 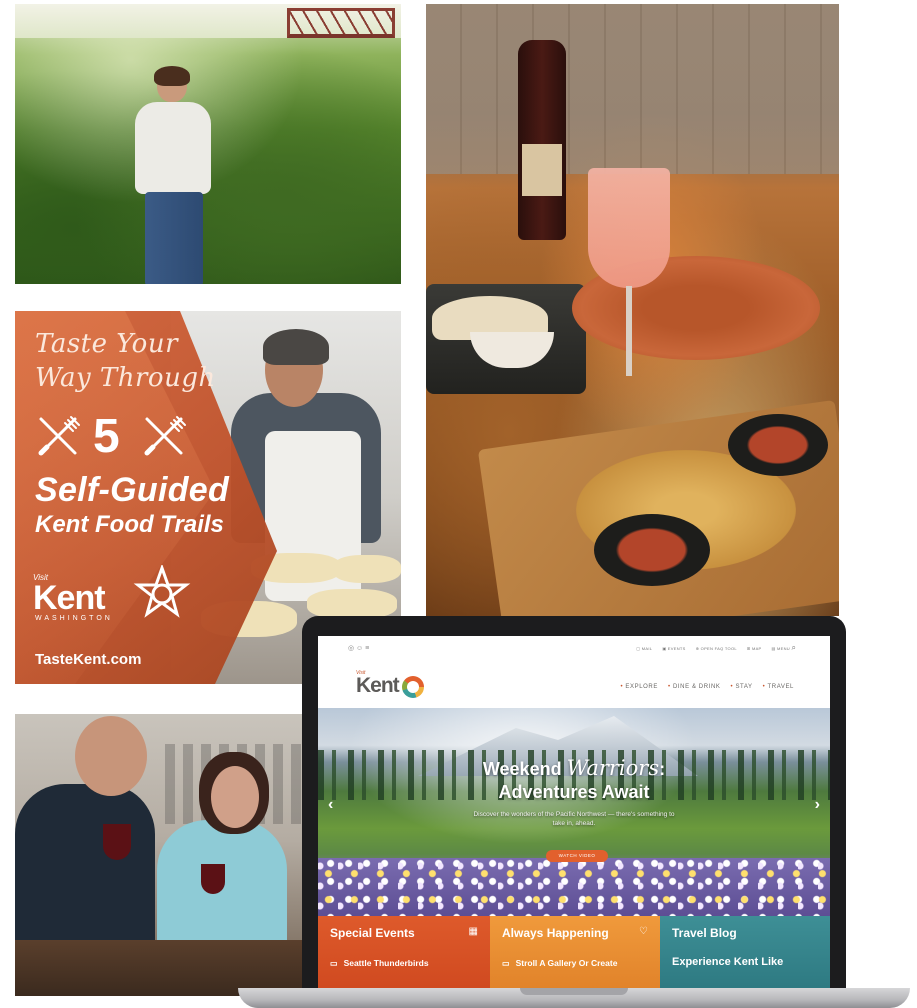 I want to click on tile-link: ▭ Seattle Thunderbirds, so click(x=379, y=963).